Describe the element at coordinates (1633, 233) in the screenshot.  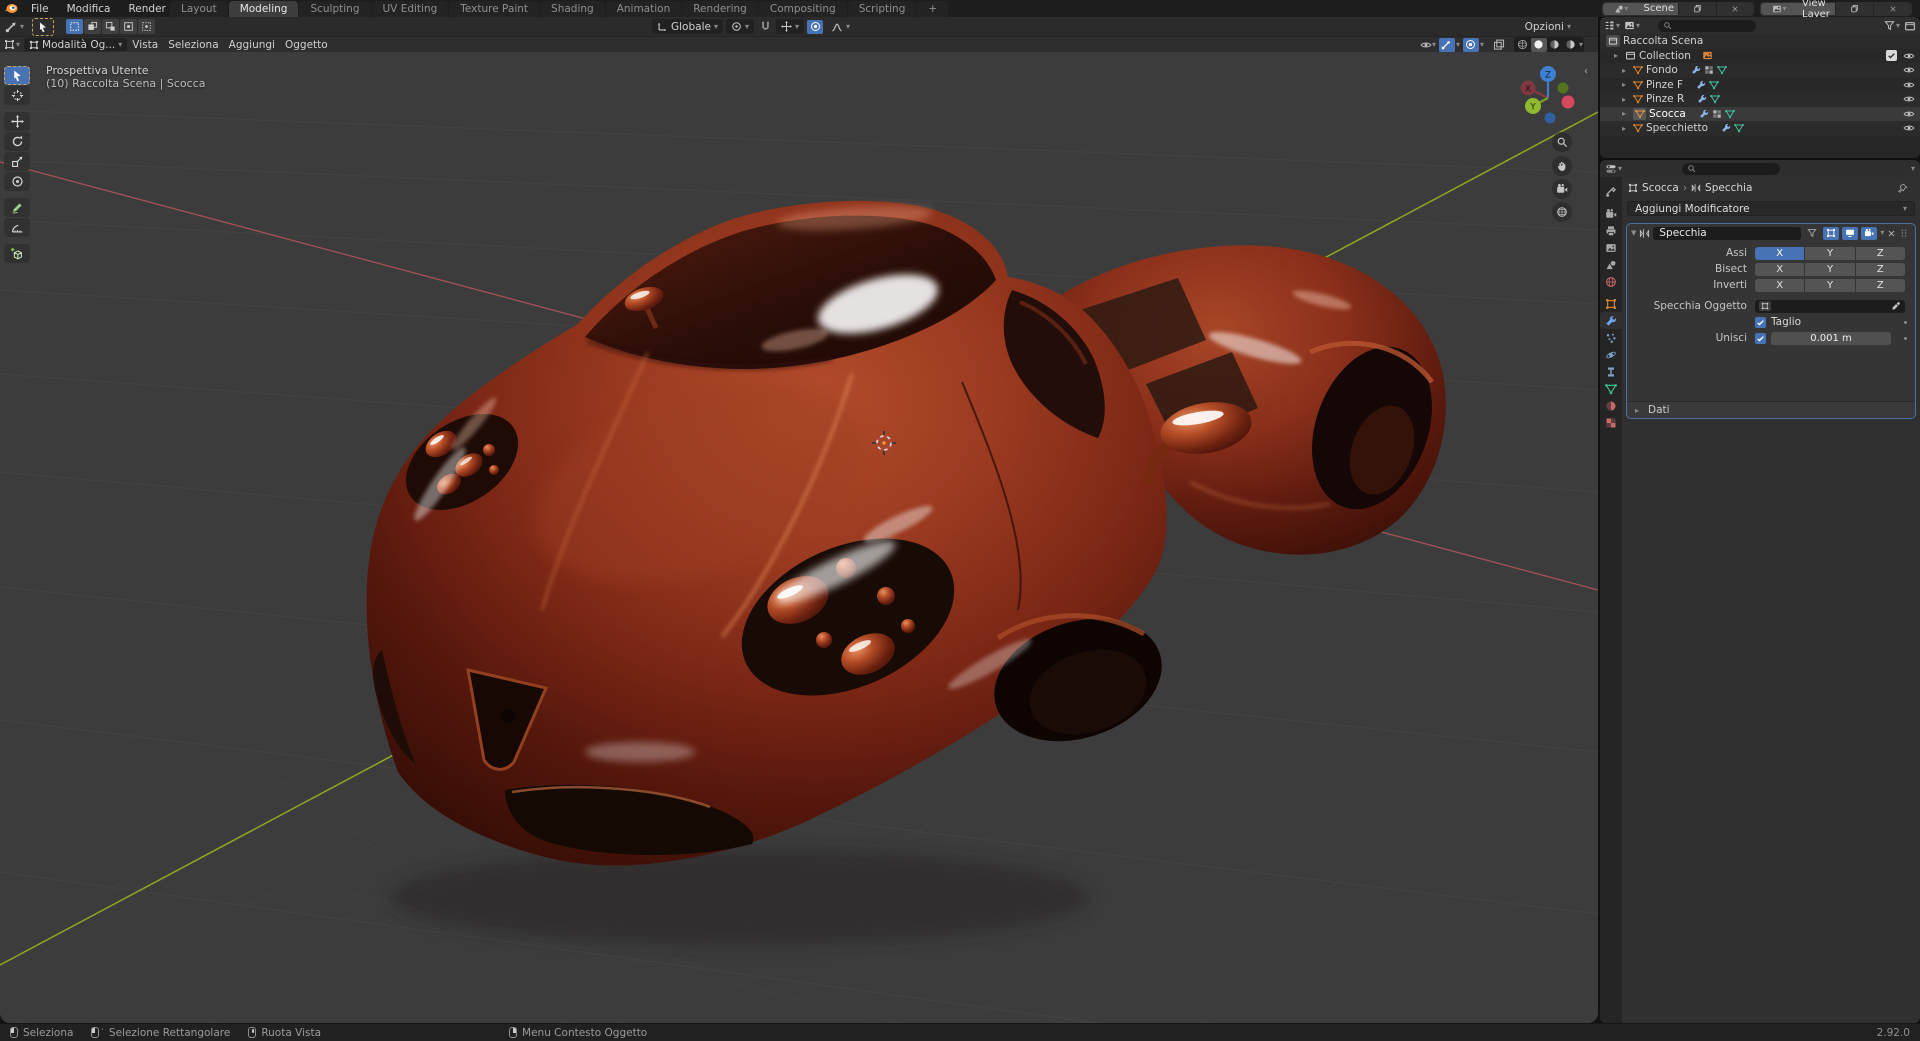
I see `panel-expand-arrow: ▼` at that location.